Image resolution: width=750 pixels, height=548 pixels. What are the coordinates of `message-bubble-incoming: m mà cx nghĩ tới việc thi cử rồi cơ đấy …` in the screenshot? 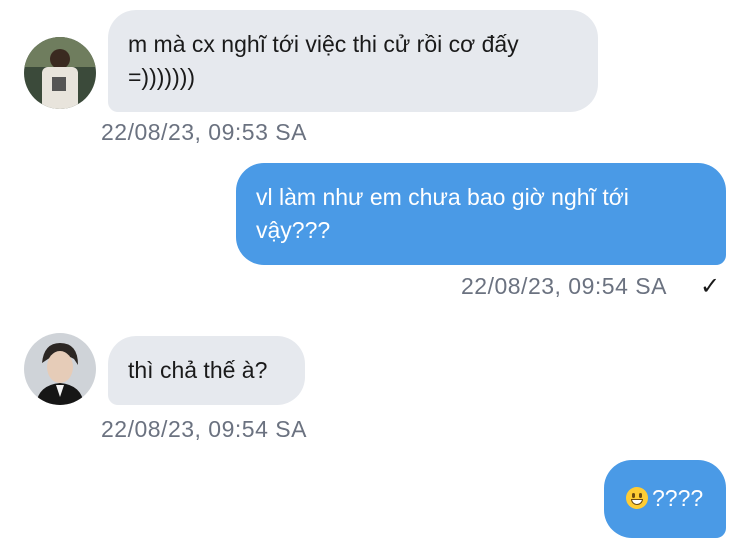 It's located at (353, 61).